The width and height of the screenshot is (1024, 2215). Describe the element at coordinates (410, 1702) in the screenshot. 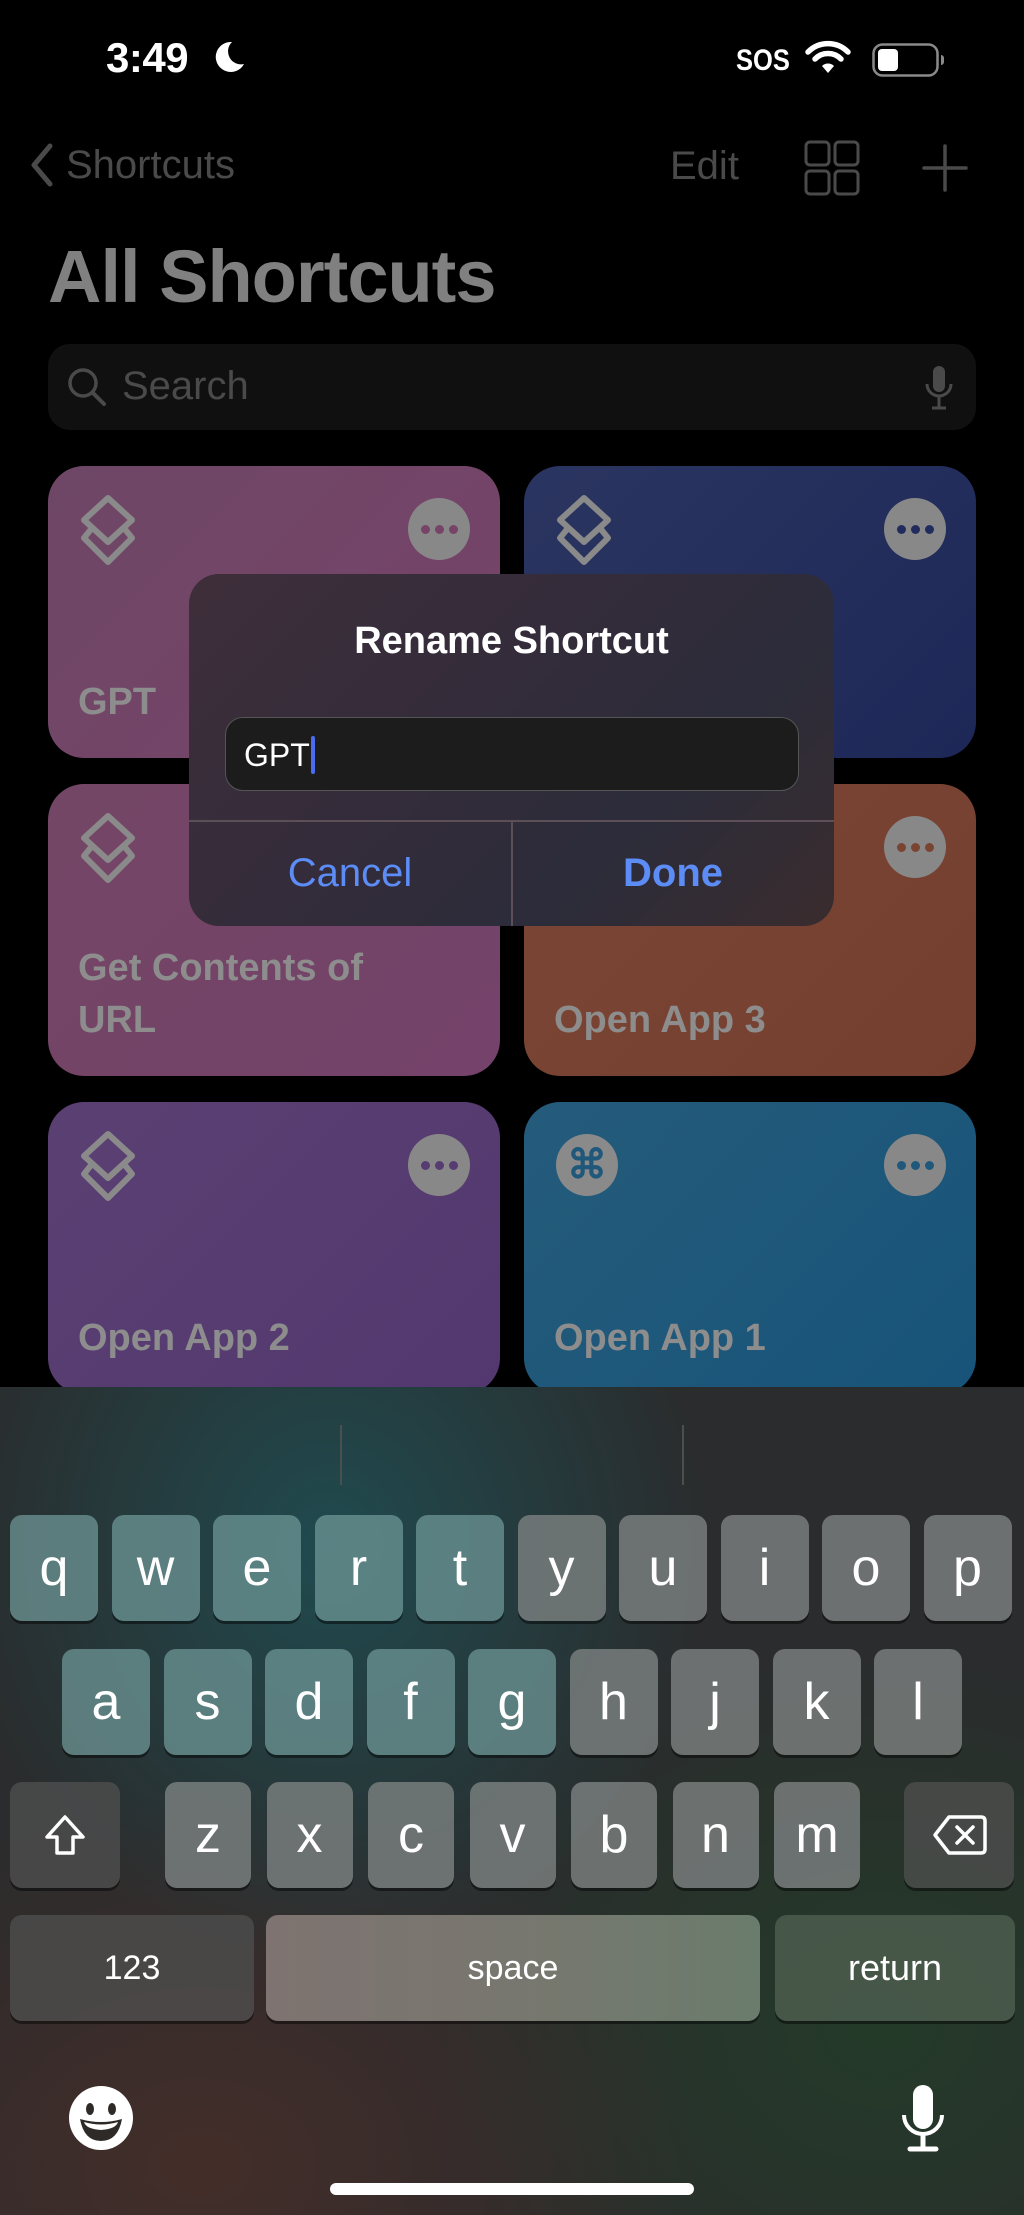

I see `key-f: f` at that location.